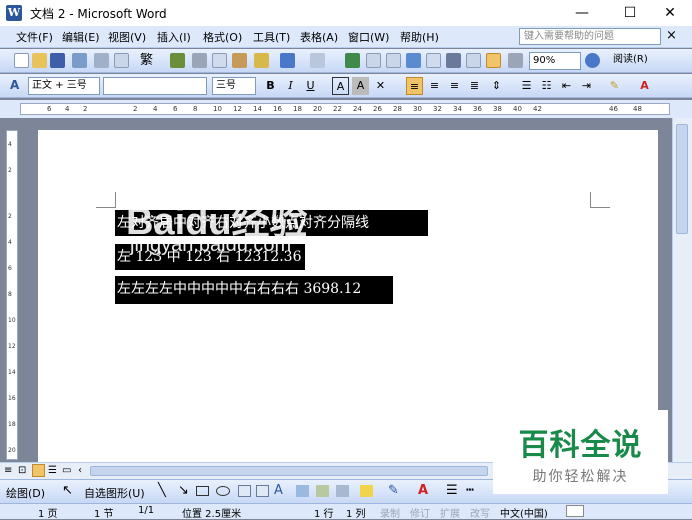 The image size is (692, 520). I want to click on oval-icon, so click(223, 491).